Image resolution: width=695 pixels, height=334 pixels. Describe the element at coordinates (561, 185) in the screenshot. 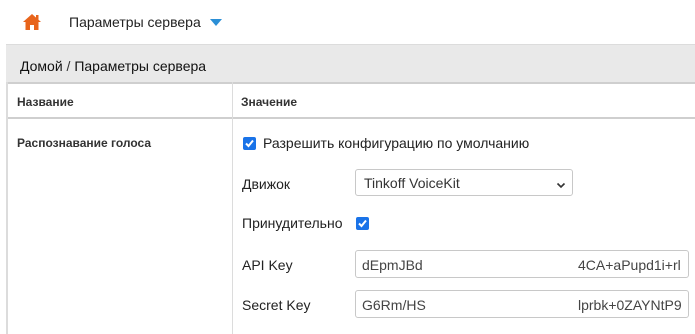

I see `chevron-down-icon` at that location.